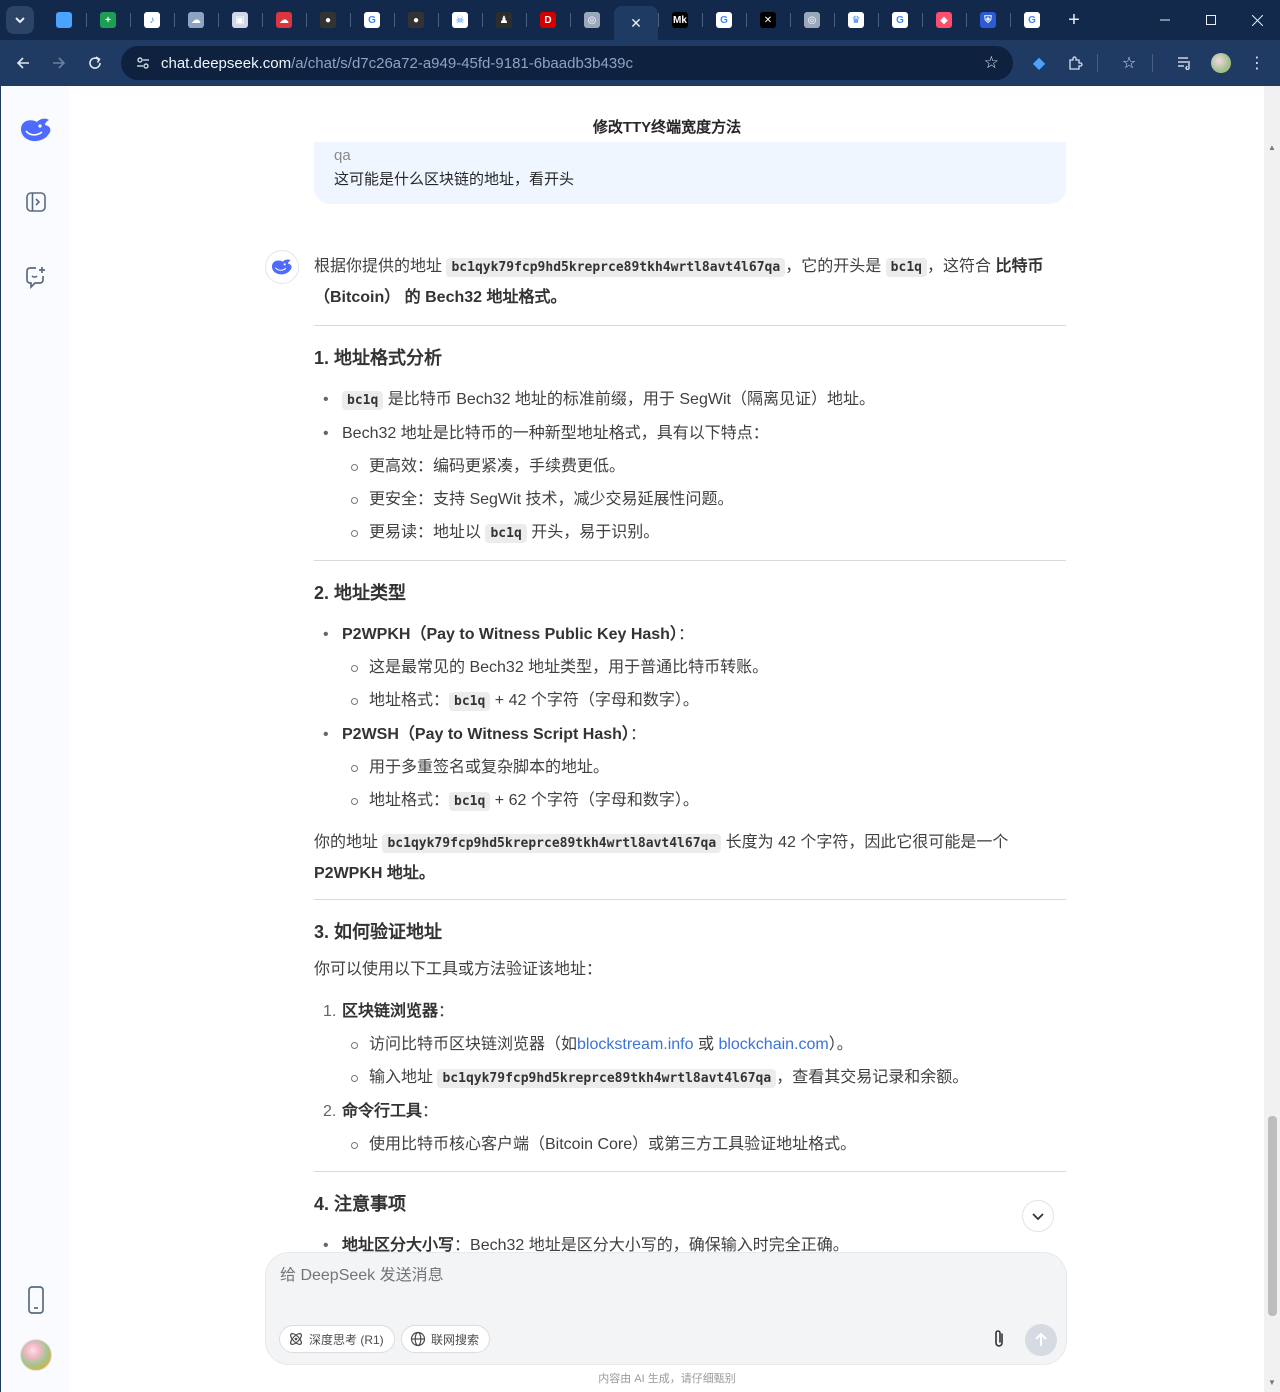 The height and width of the screenshot is (1392, 1280). Describe the element at coordinates (360, 593) in the screenshot. I see `section-heading: 2. 地址类型` at that location.